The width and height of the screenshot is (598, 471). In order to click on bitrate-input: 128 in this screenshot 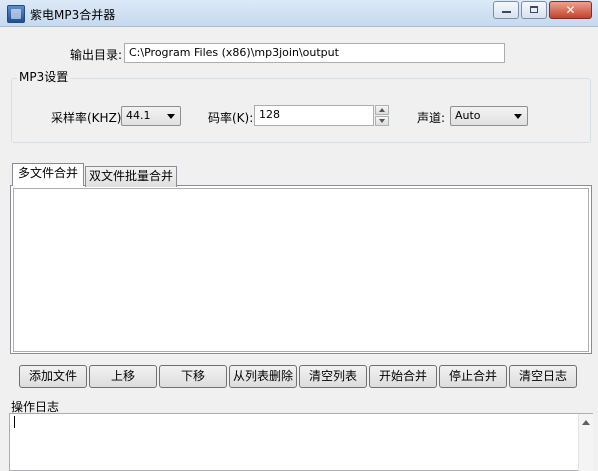, I will do `click(314, 115)`.